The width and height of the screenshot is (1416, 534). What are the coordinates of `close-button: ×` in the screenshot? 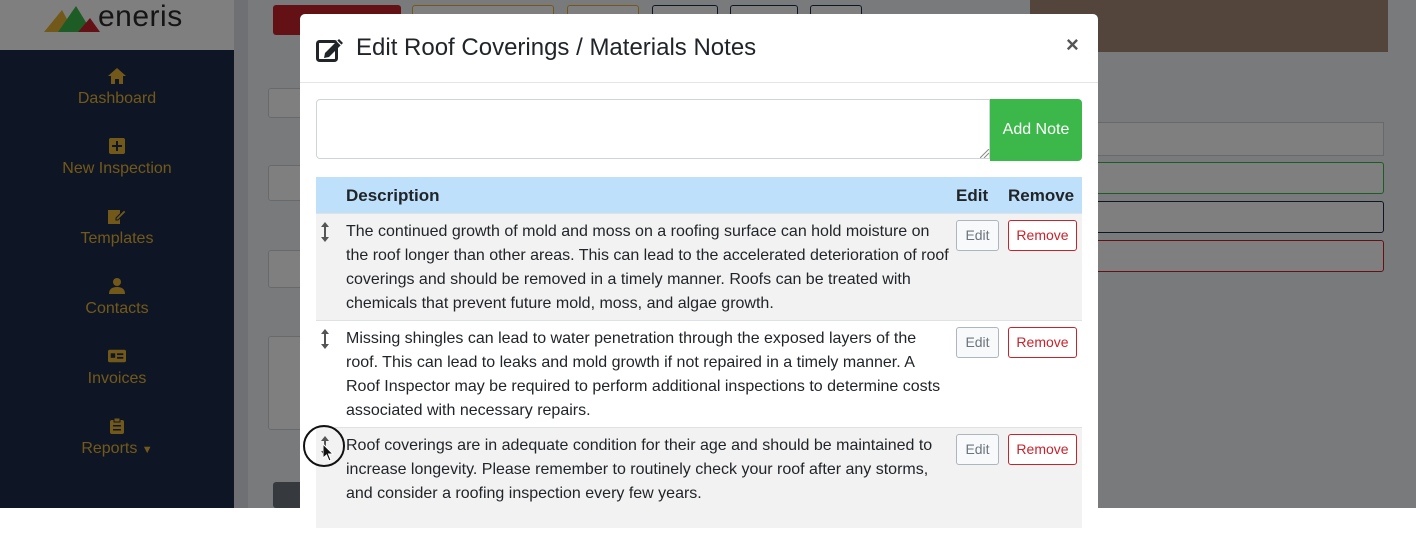 It's located at (1072, 45).